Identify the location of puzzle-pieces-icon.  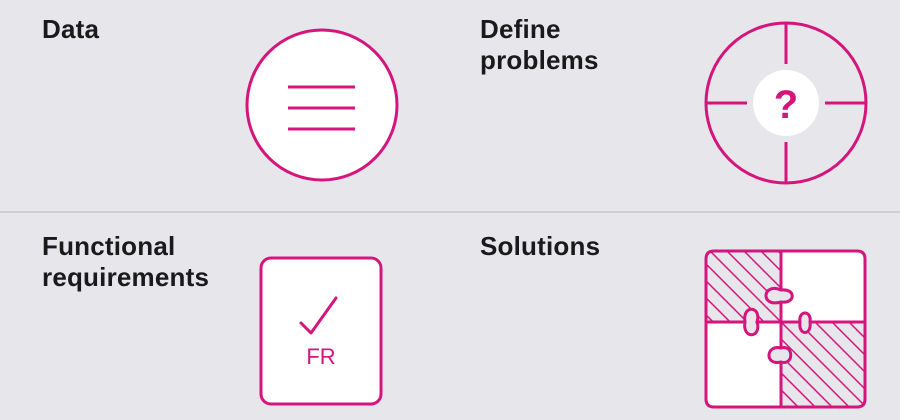
(785, 329).